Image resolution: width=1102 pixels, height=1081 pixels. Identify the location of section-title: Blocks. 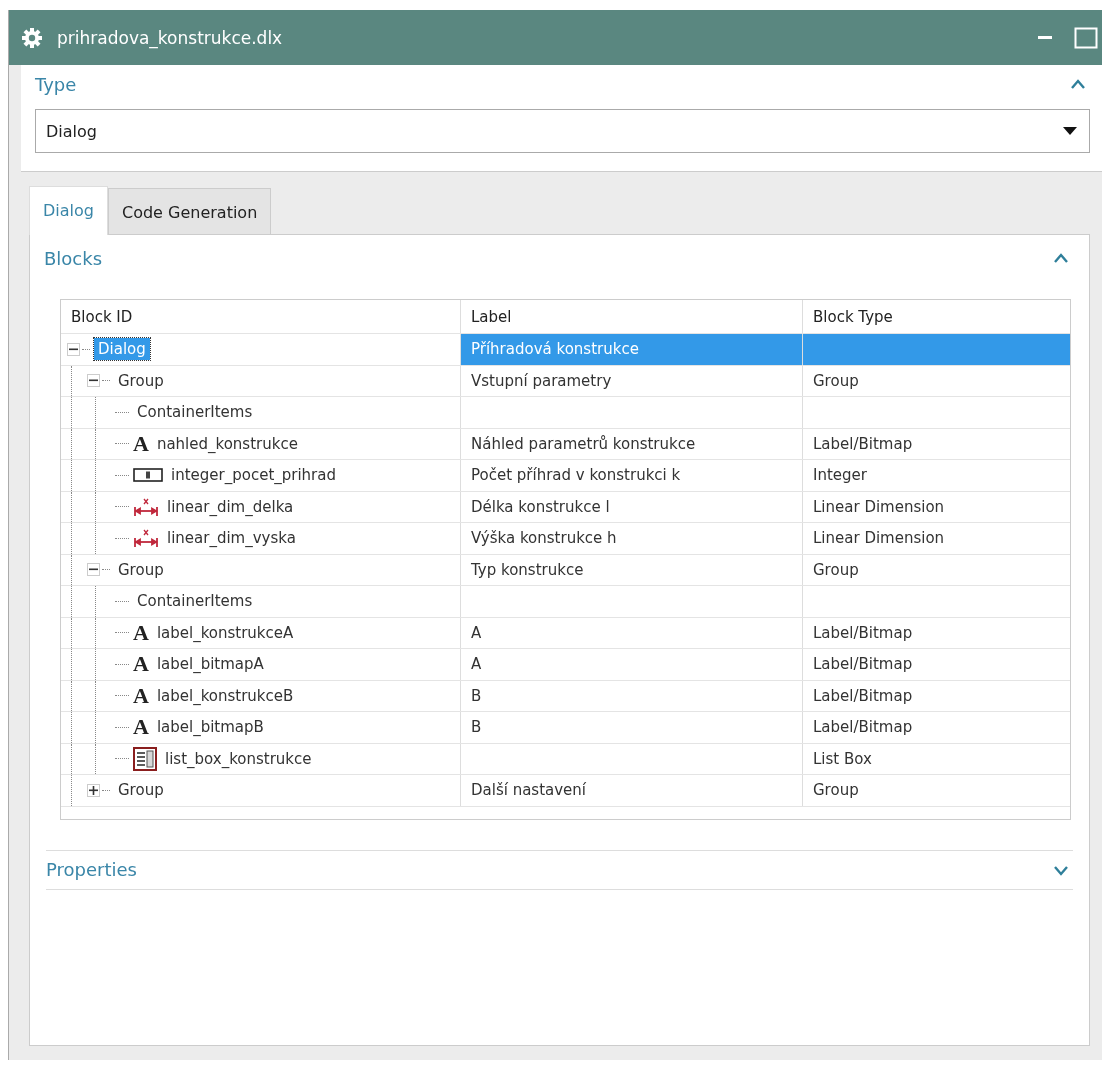
(73, 258).